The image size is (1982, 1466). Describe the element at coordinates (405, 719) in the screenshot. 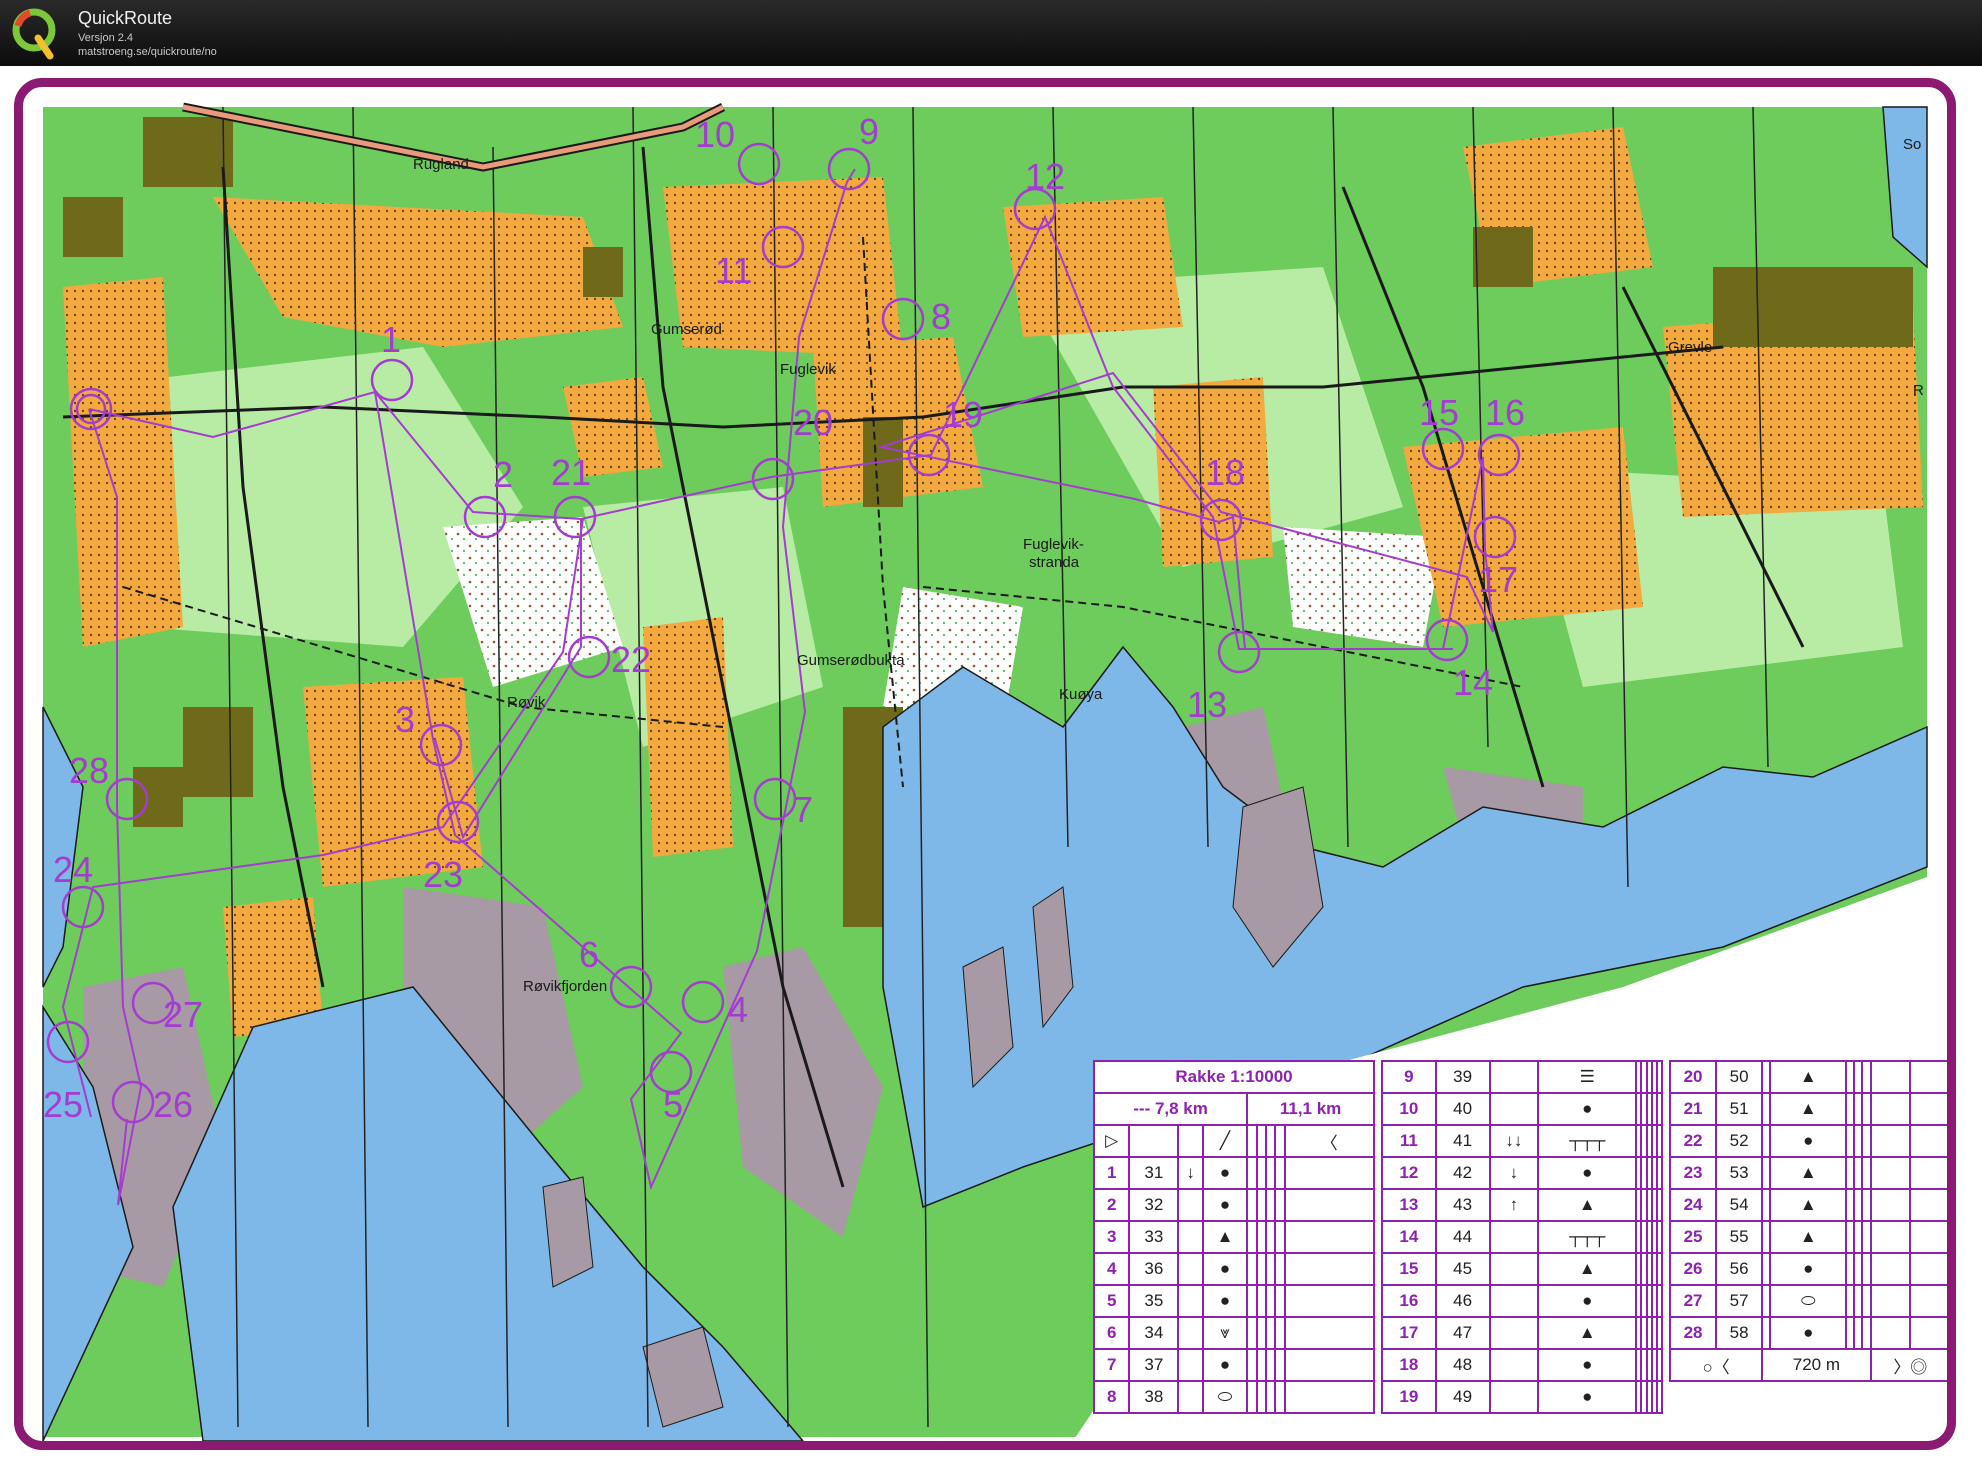

I see `control-number-3: 3` at that location.